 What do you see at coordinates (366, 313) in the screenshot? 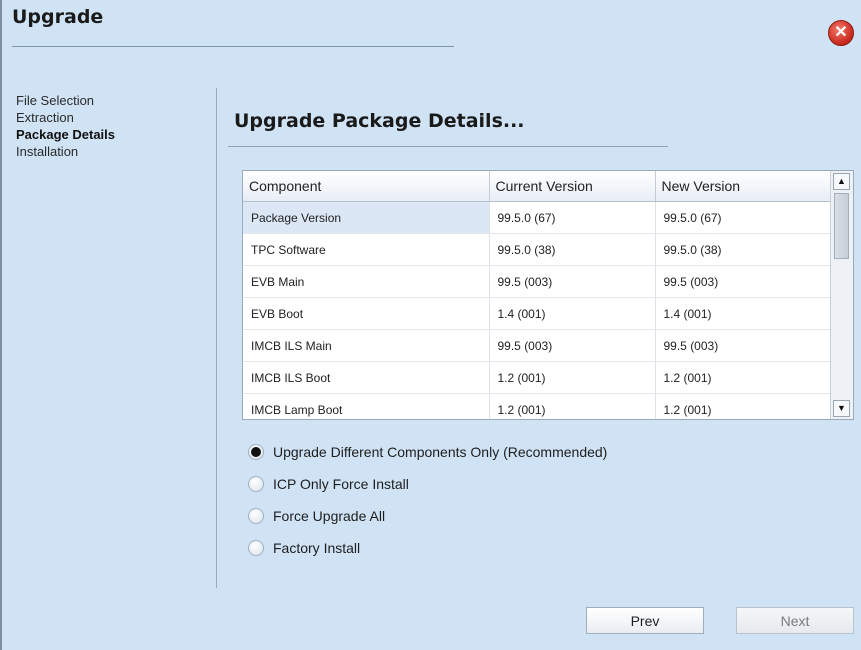
I see `cell-component: EVB Boot` at bounding box center [366, 313].